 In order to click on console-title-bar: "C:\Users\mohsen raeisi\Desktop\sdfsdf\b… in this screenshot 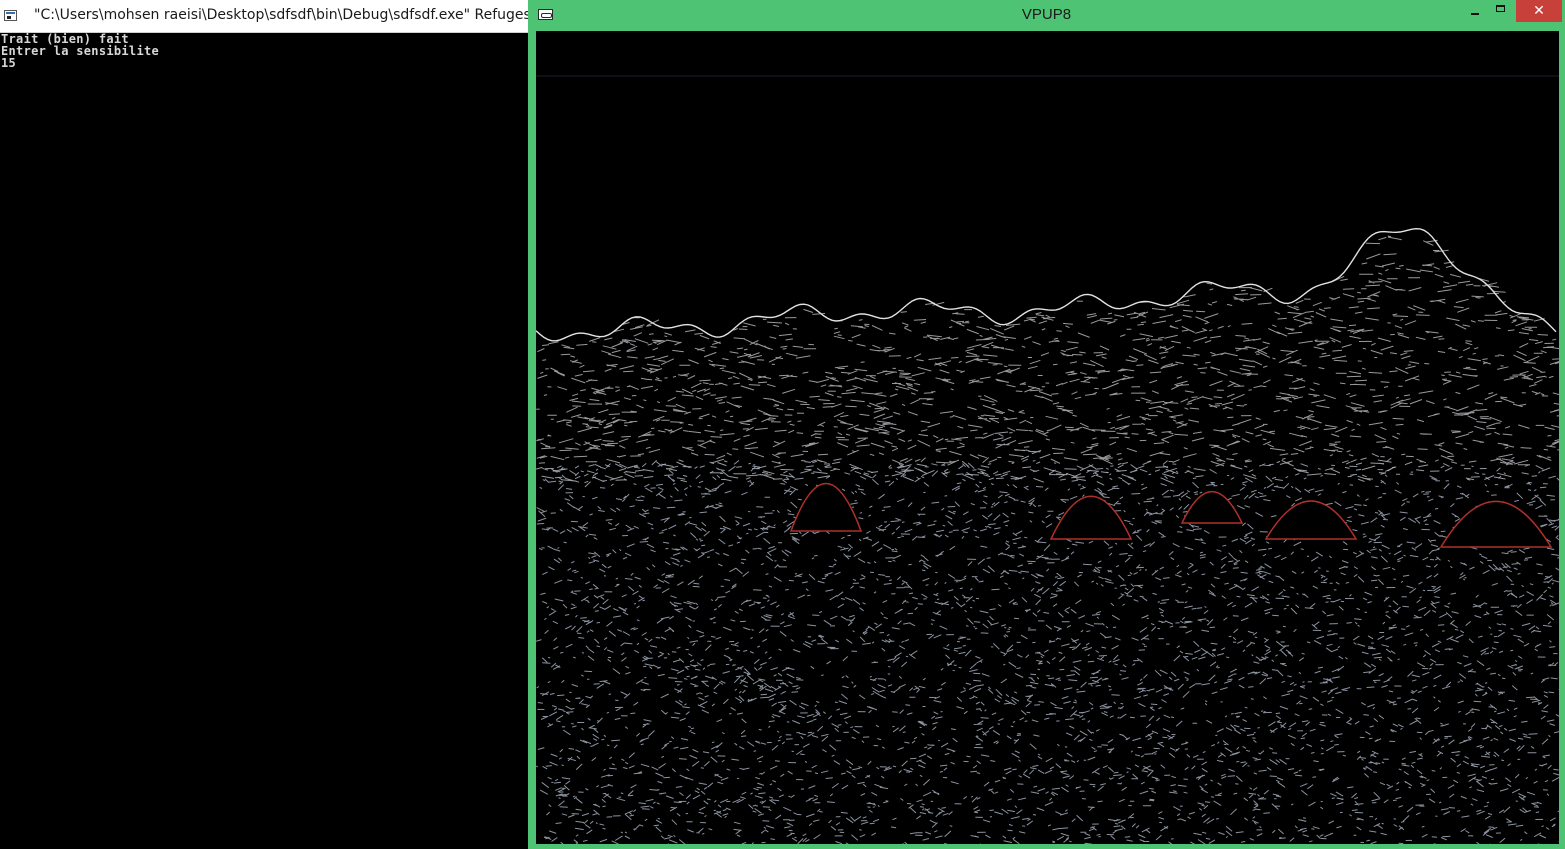, I will do `click(265, 16)`.